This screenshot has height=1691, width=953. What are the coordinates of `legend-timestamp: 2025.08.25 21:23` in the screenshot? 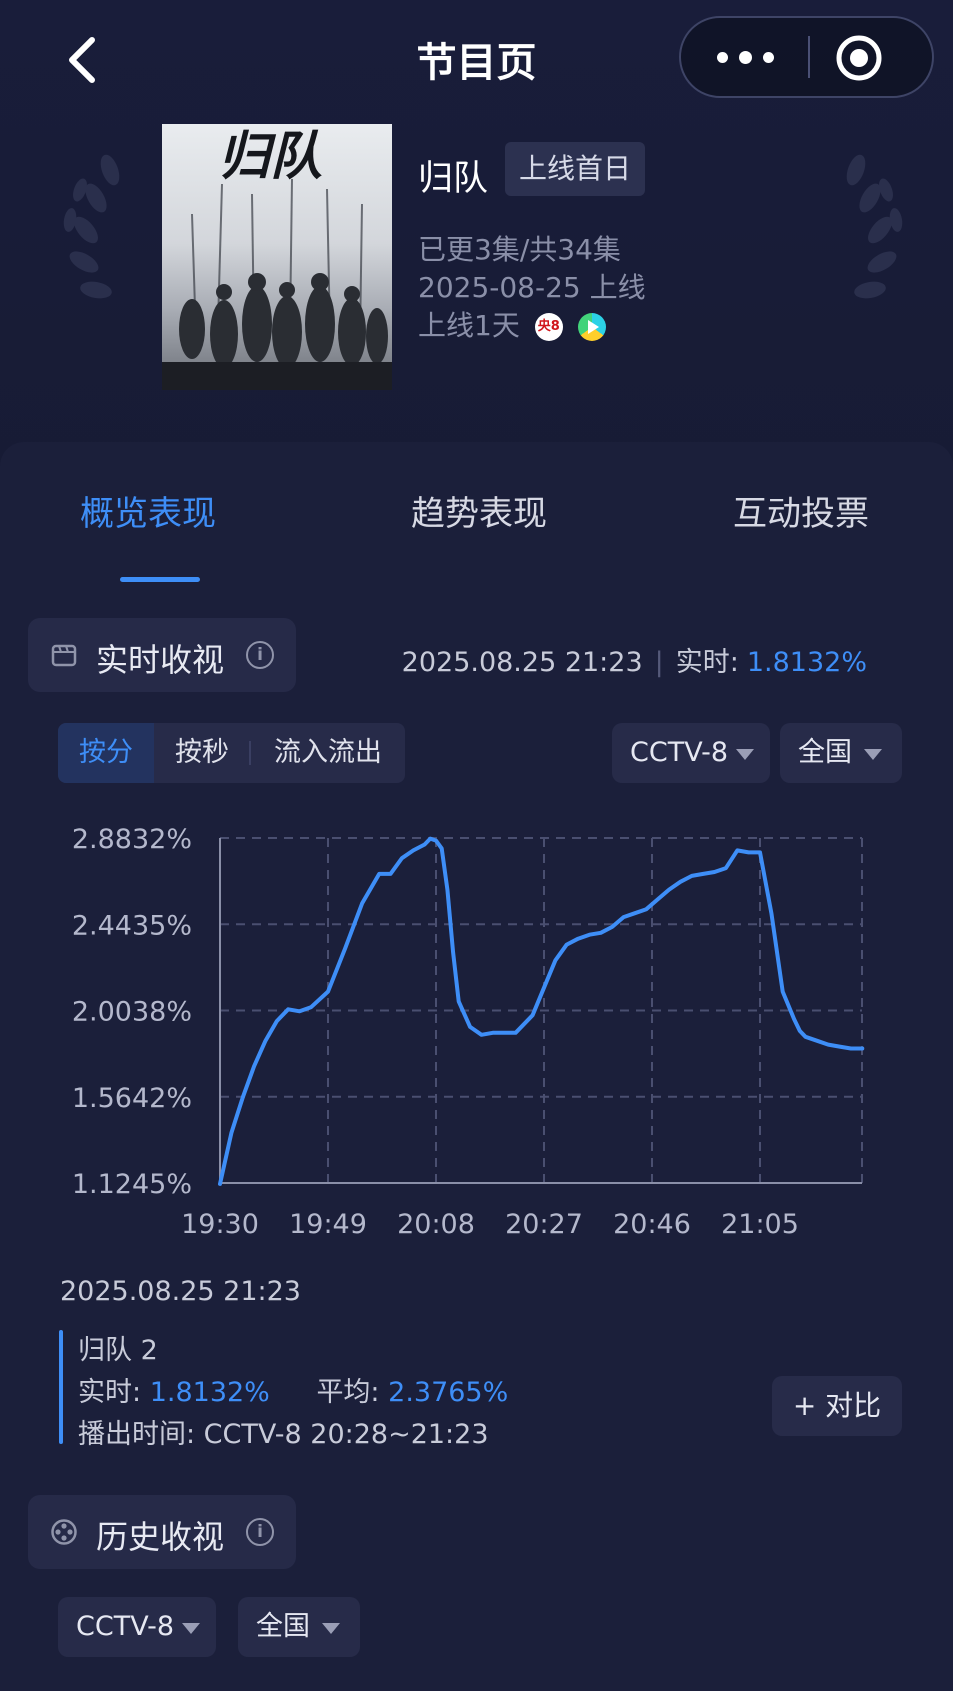 It's located at (180, 1291).